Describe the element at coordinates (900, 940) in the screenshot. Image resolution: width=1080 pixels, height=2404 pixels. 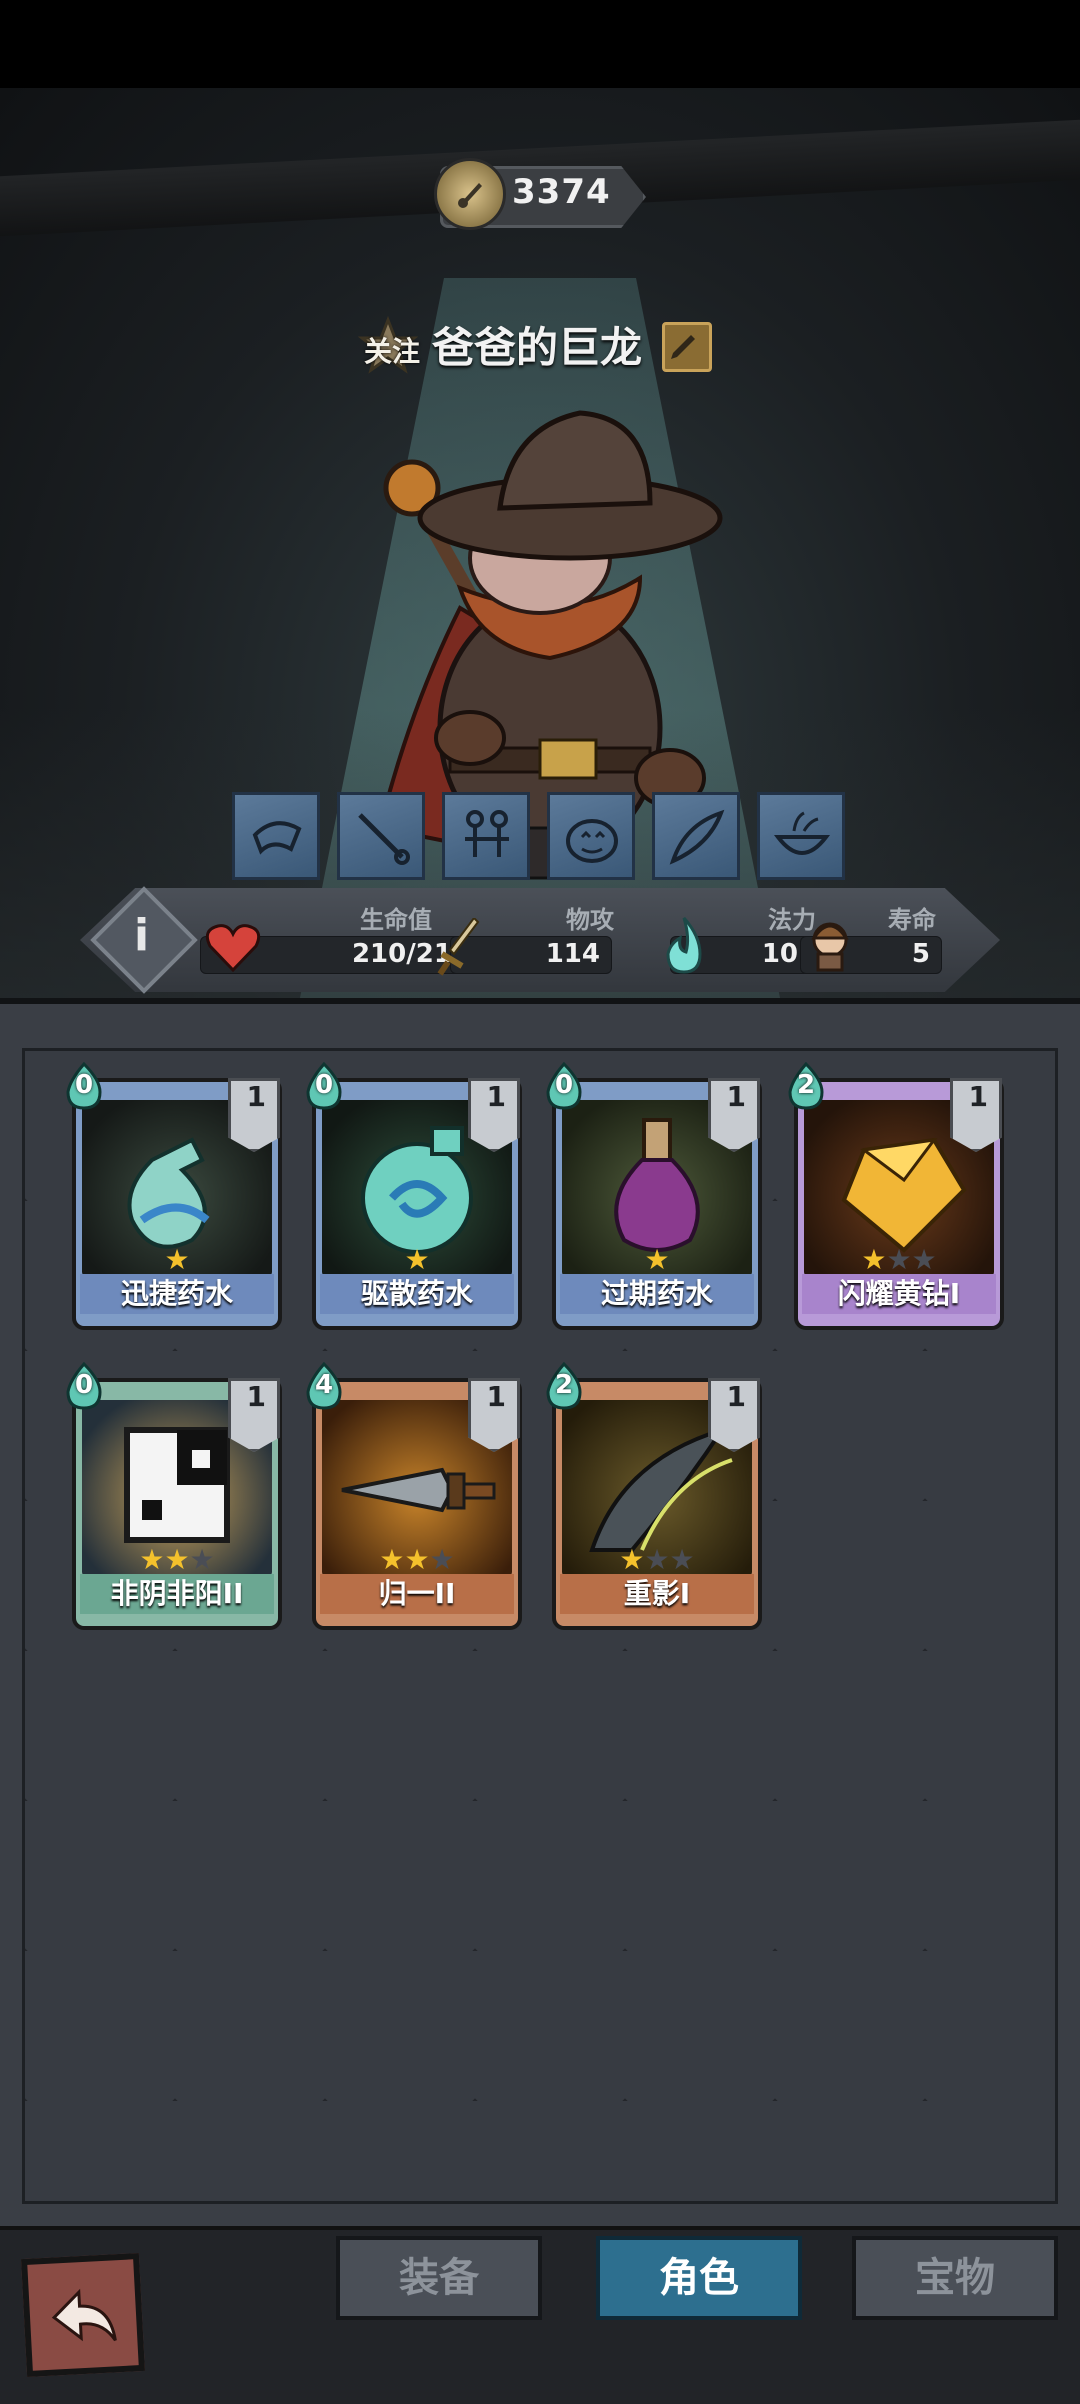
I see `stat-lifespan: 寿命 5` at that location.